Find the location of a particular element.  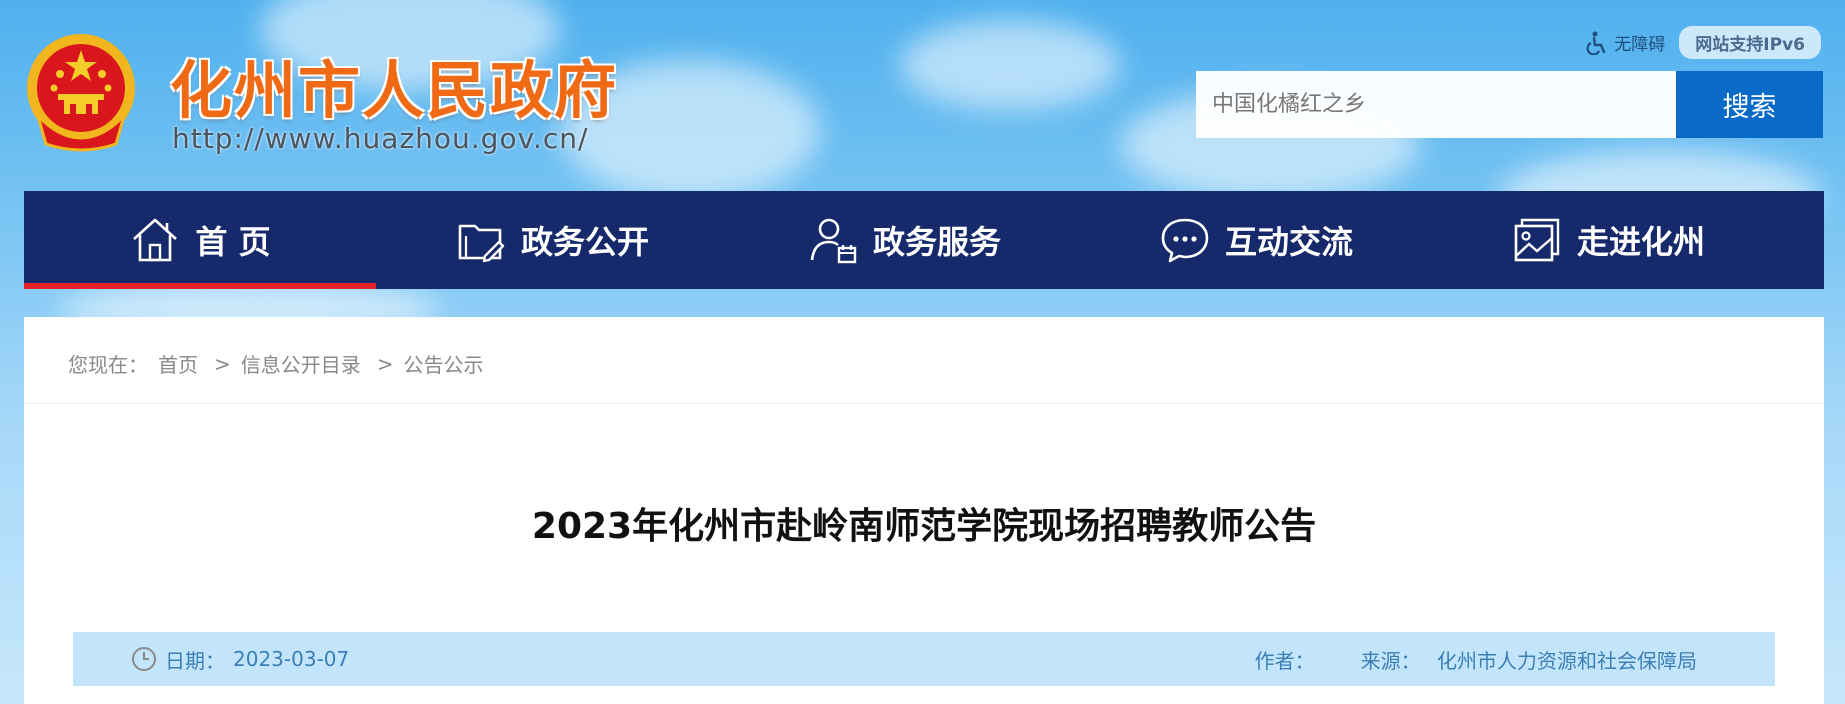

breadcrumb-link-home: 首页 is located at coordinates (178, 363).